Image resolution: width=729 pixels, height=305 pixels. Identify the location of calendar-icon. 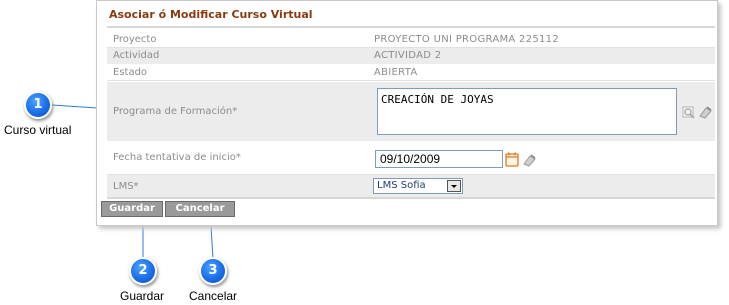
(512, 161).